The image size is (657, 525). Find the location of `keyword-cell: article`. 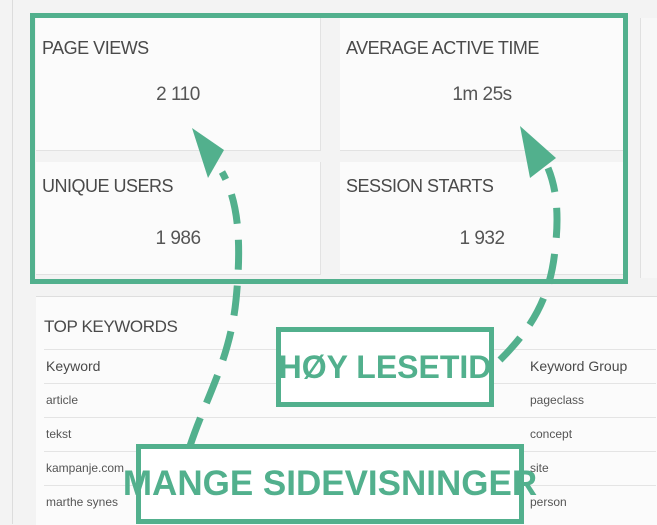

keyword-cell: article is located at coordinates (62, 400).